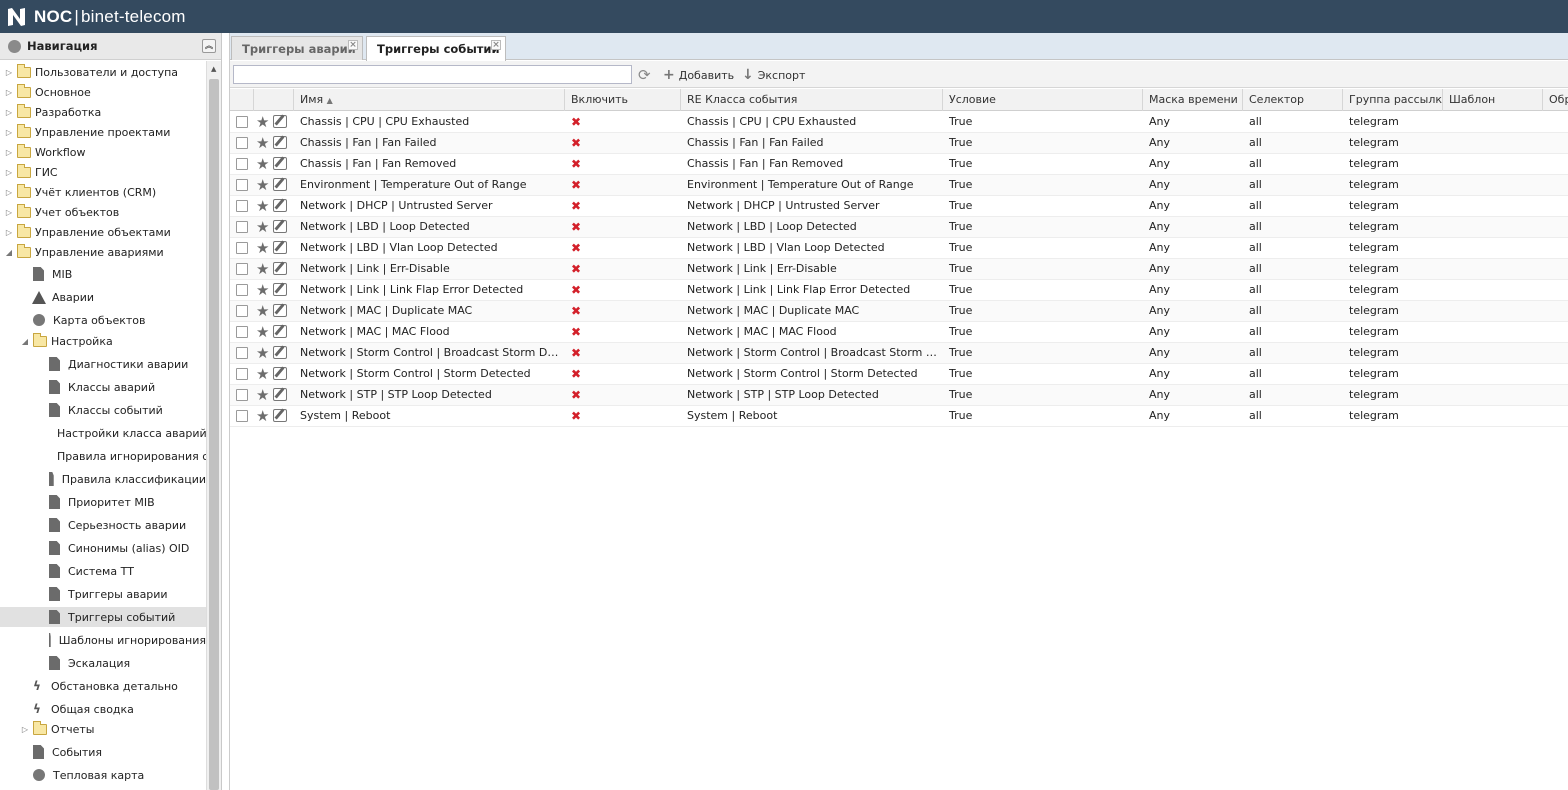 The image size is (1568, 790). What do you see at coordinates (812, 100) in the screenshot?
I see `column-header-re-class: RE Класса события` at bounding box center [812, 100].